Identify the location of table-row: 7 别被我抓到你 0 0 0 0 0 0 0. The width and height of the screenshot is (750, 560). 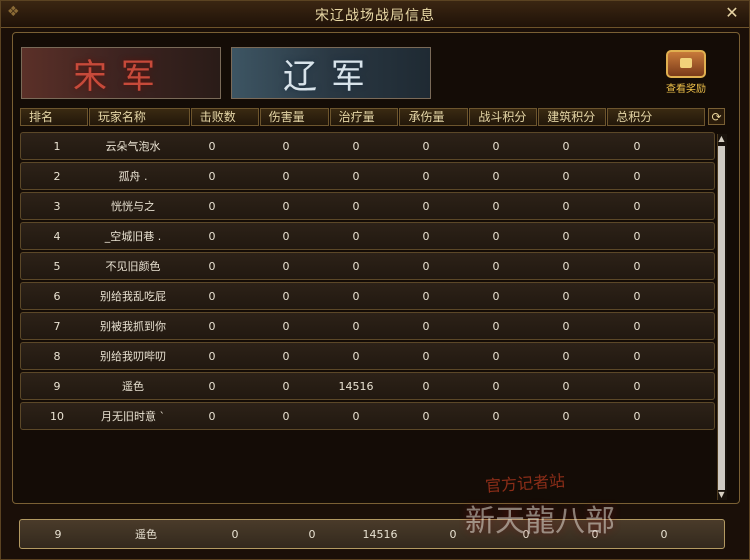
(367, 326).